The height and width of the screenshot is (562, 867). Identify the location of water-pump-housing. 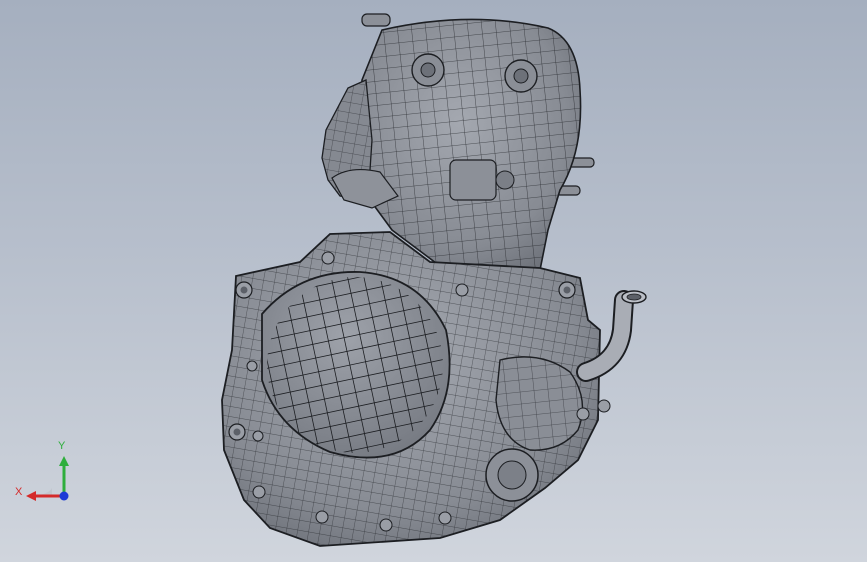
(539, 403).